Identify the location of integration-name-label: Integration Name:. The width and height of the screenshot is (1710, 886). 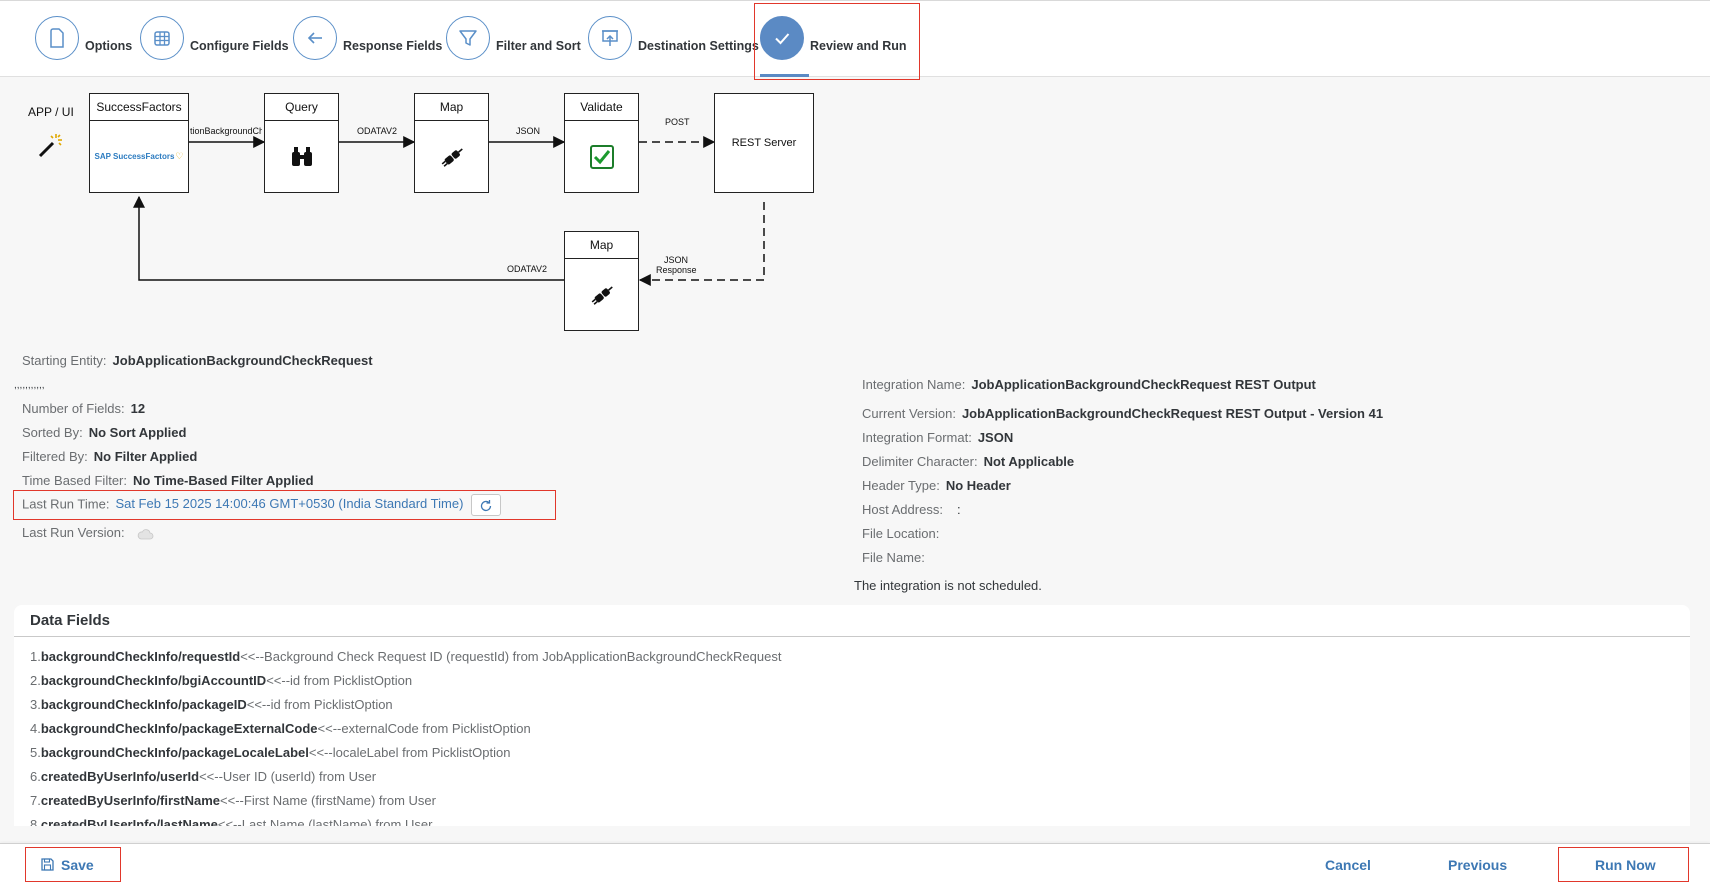
(914, 384).